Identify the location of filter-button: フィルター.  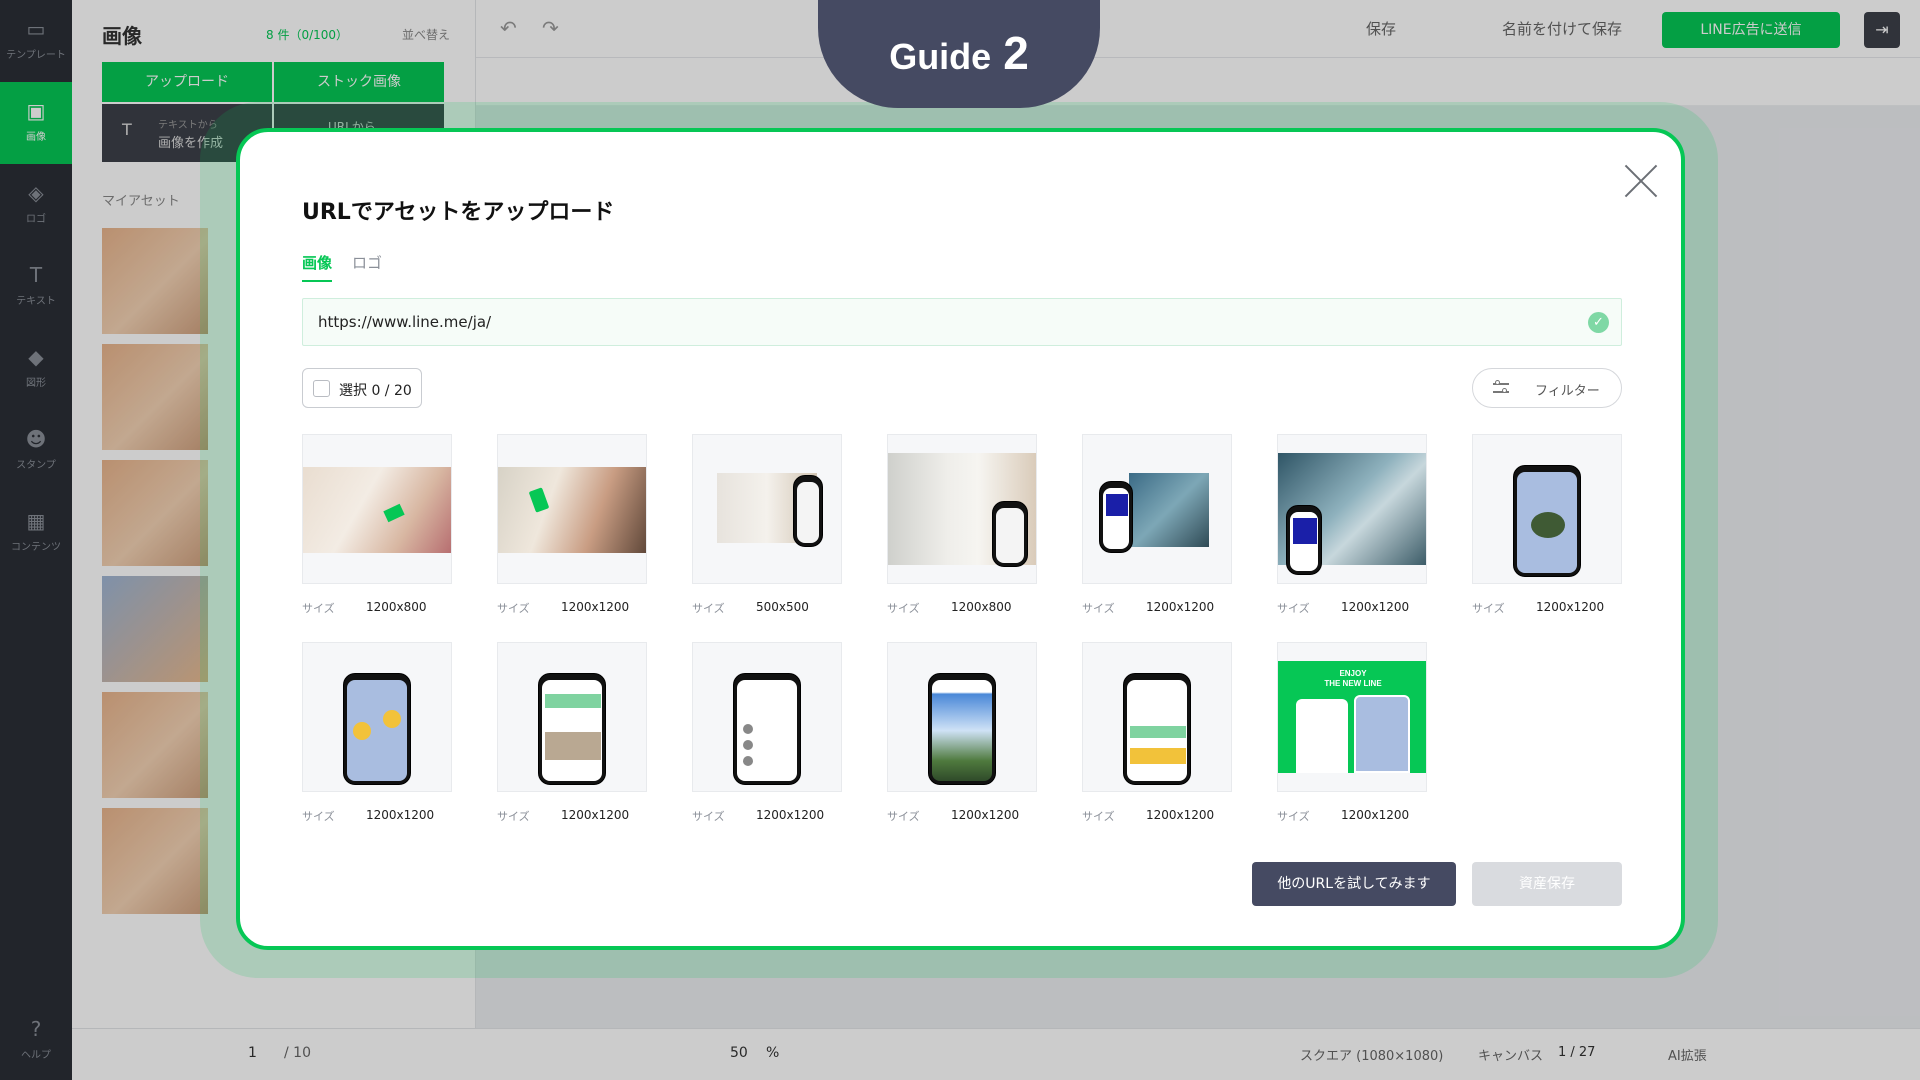
(1547, 388).